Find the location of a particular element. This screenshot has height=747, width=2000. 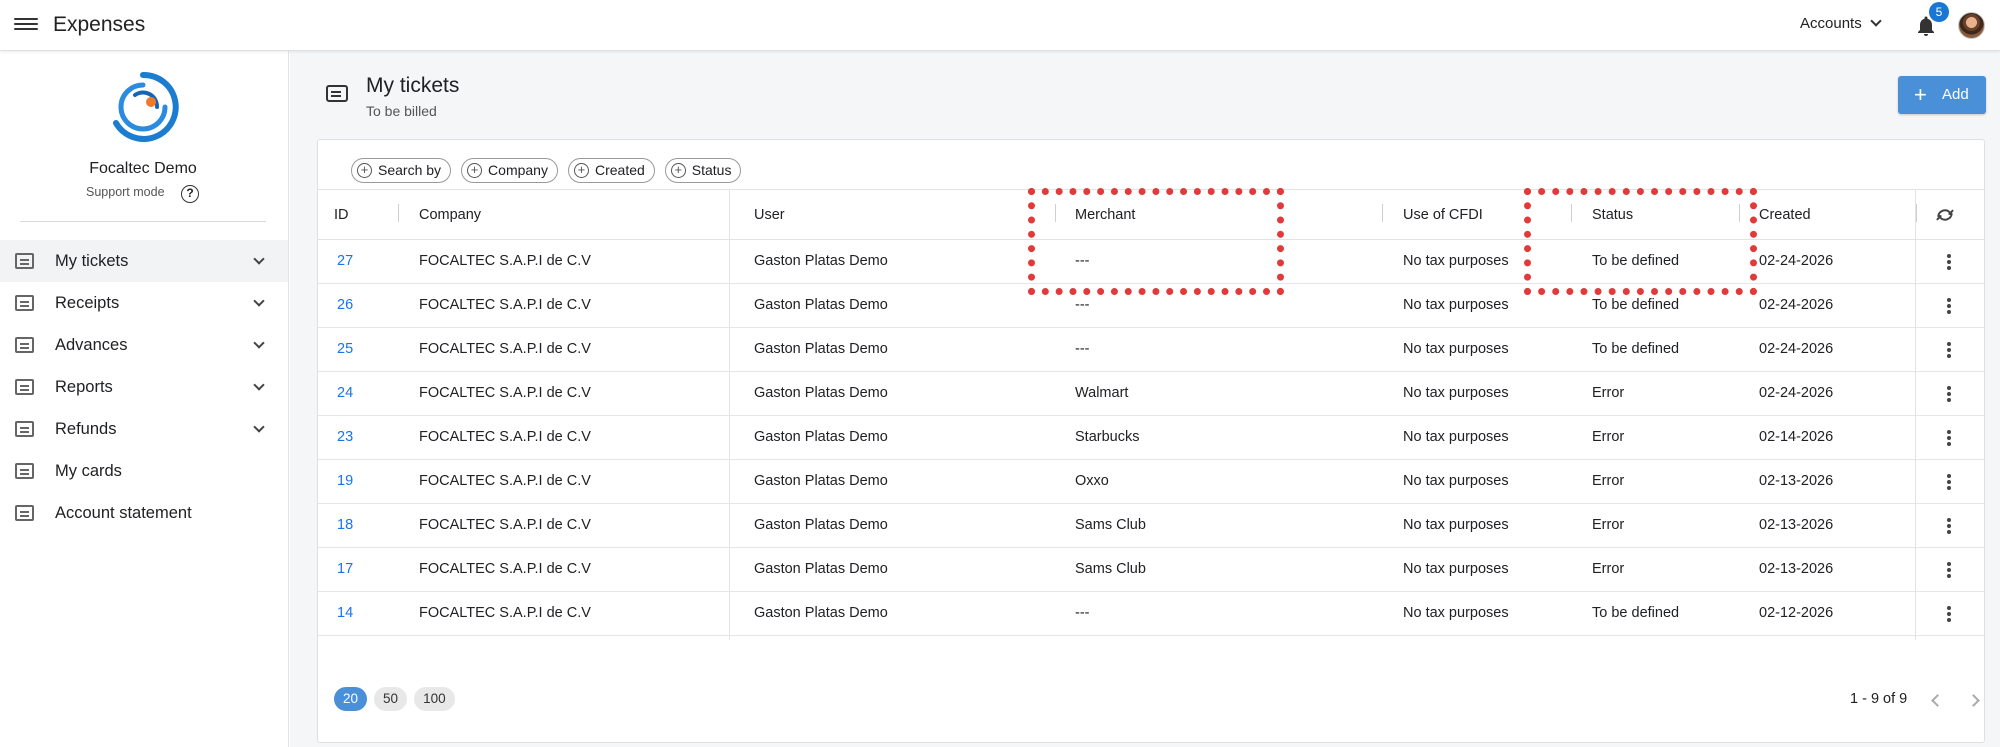

sidebar-item-my-cards: My cards is located at coordinates (144, 471).